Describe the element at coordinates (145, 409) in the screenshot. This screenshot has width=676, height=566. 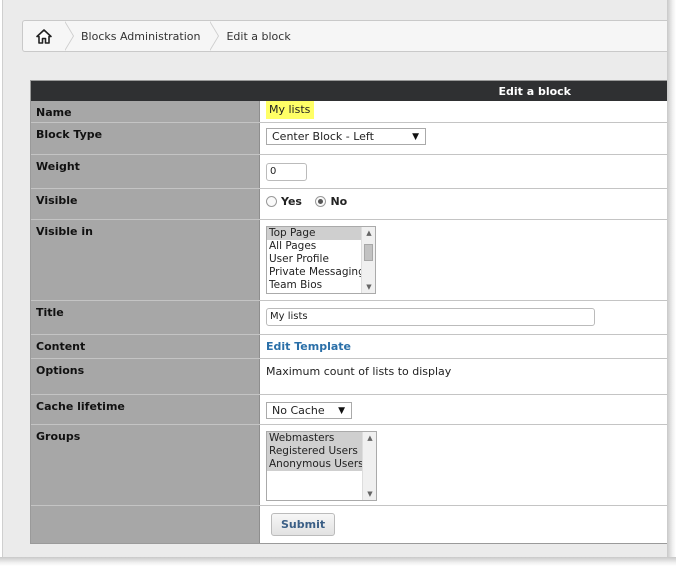
I see `cache-lifetime-label: Cache lifetime` at that location.